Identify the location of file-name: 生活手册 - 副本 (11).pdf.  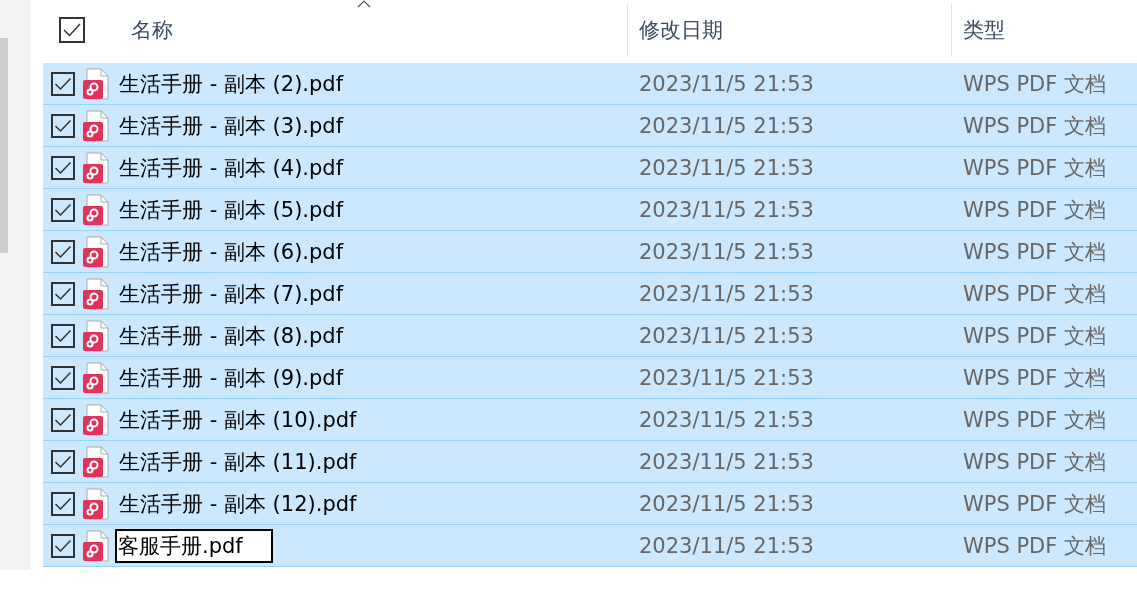
(238, 462).